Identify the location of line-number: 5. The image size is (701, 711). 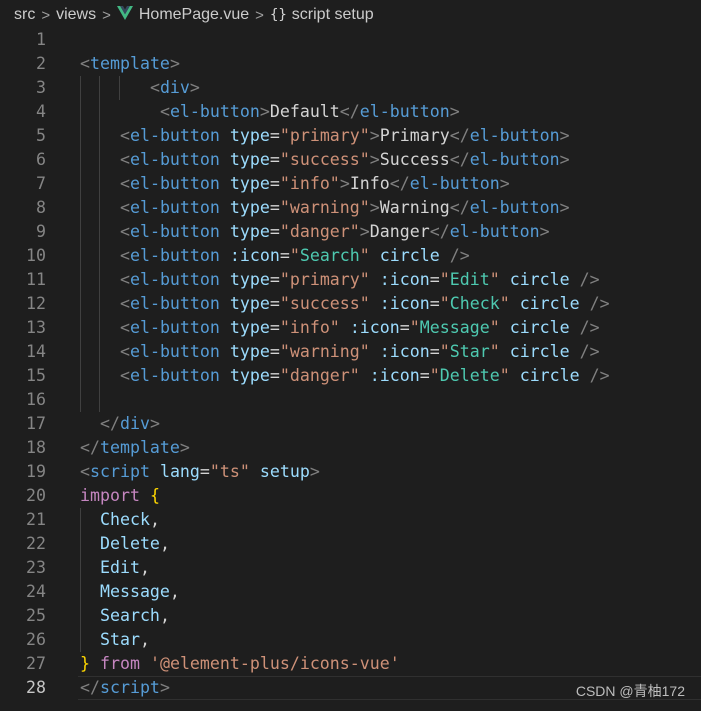
(41, 135).